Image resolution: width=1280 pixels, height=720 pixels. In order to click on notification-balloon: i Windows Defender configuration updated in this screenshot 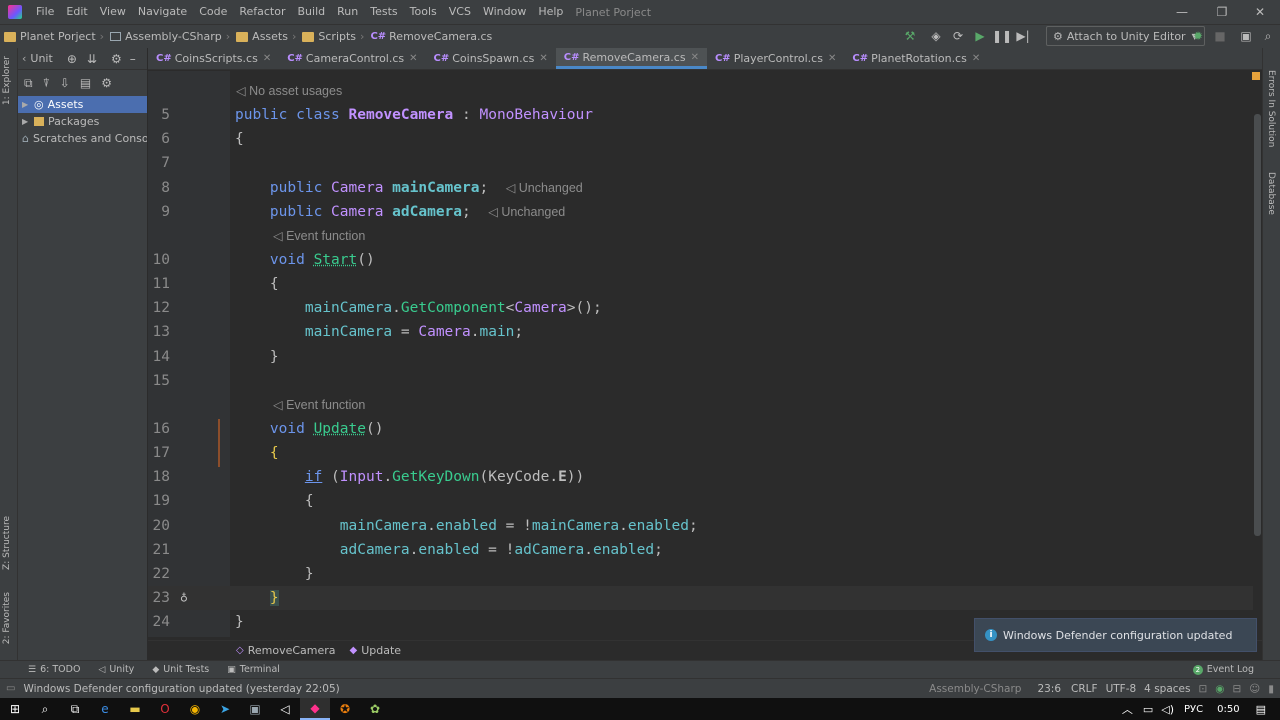, I will do `click(1115, 635)`.